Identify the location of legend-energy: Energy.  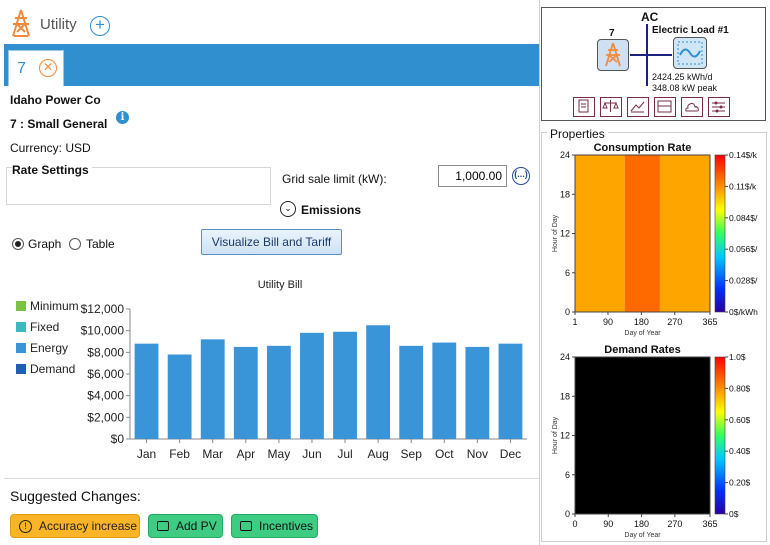
(49, 348).